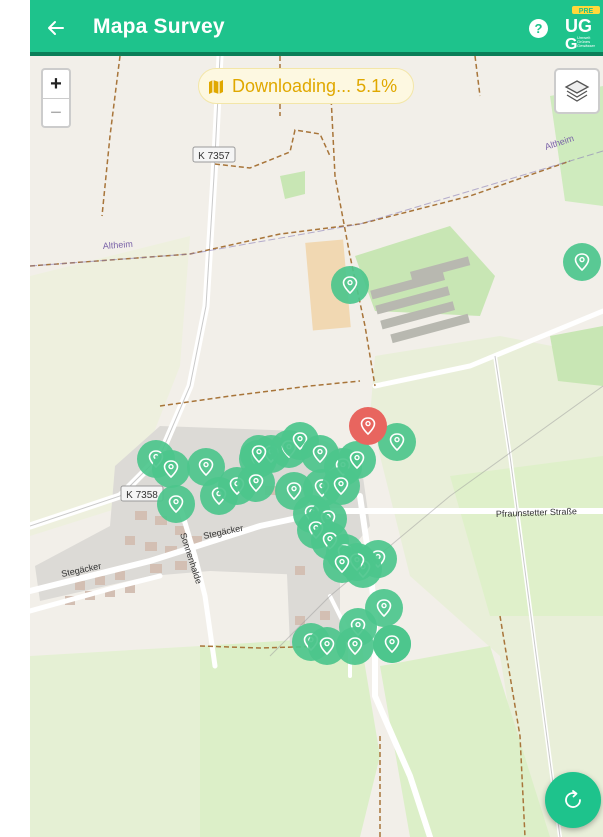 The width and height of the screenshot is (603, 837). I want to click on selected-marker, so click(368, 426).